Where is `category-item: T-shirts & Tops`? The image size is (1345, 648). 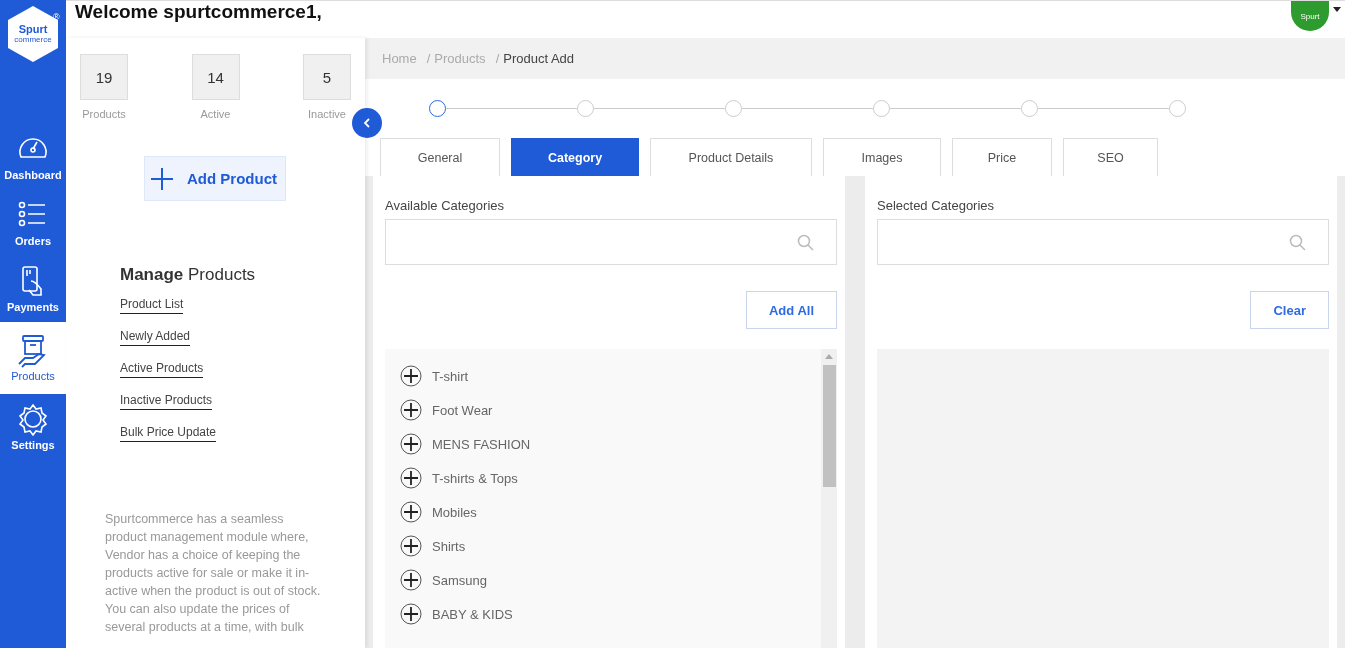
category-item: T-shirts & Tops is located at coordinates (610, 478).